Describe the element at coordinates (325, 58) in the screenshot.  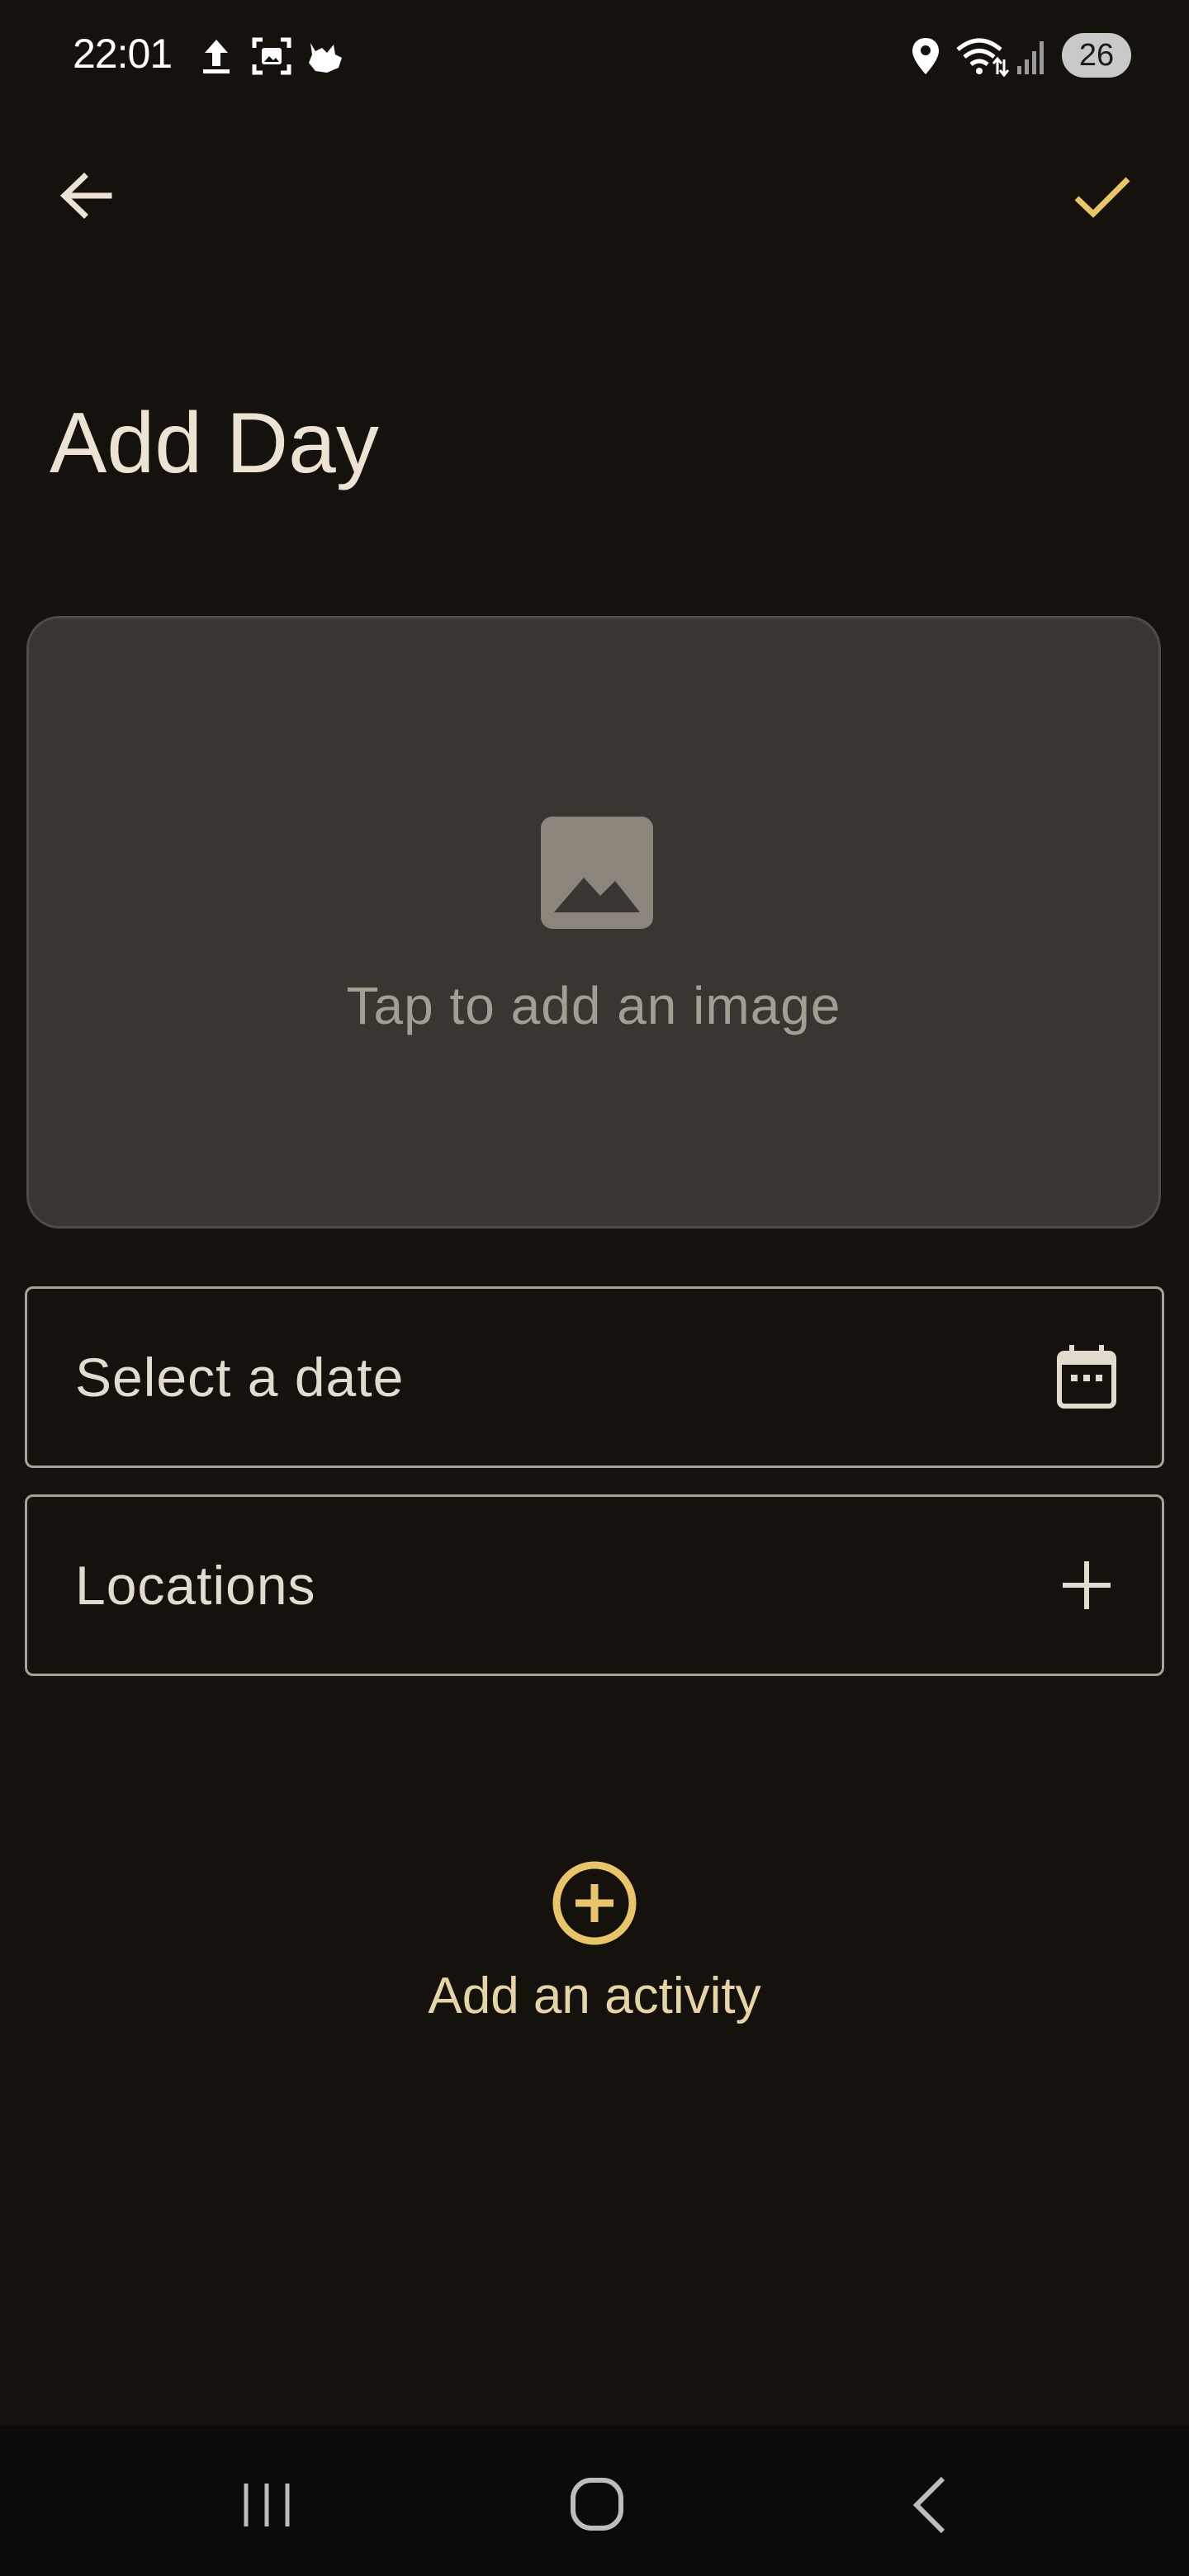
I see `cat-icon` at that location.